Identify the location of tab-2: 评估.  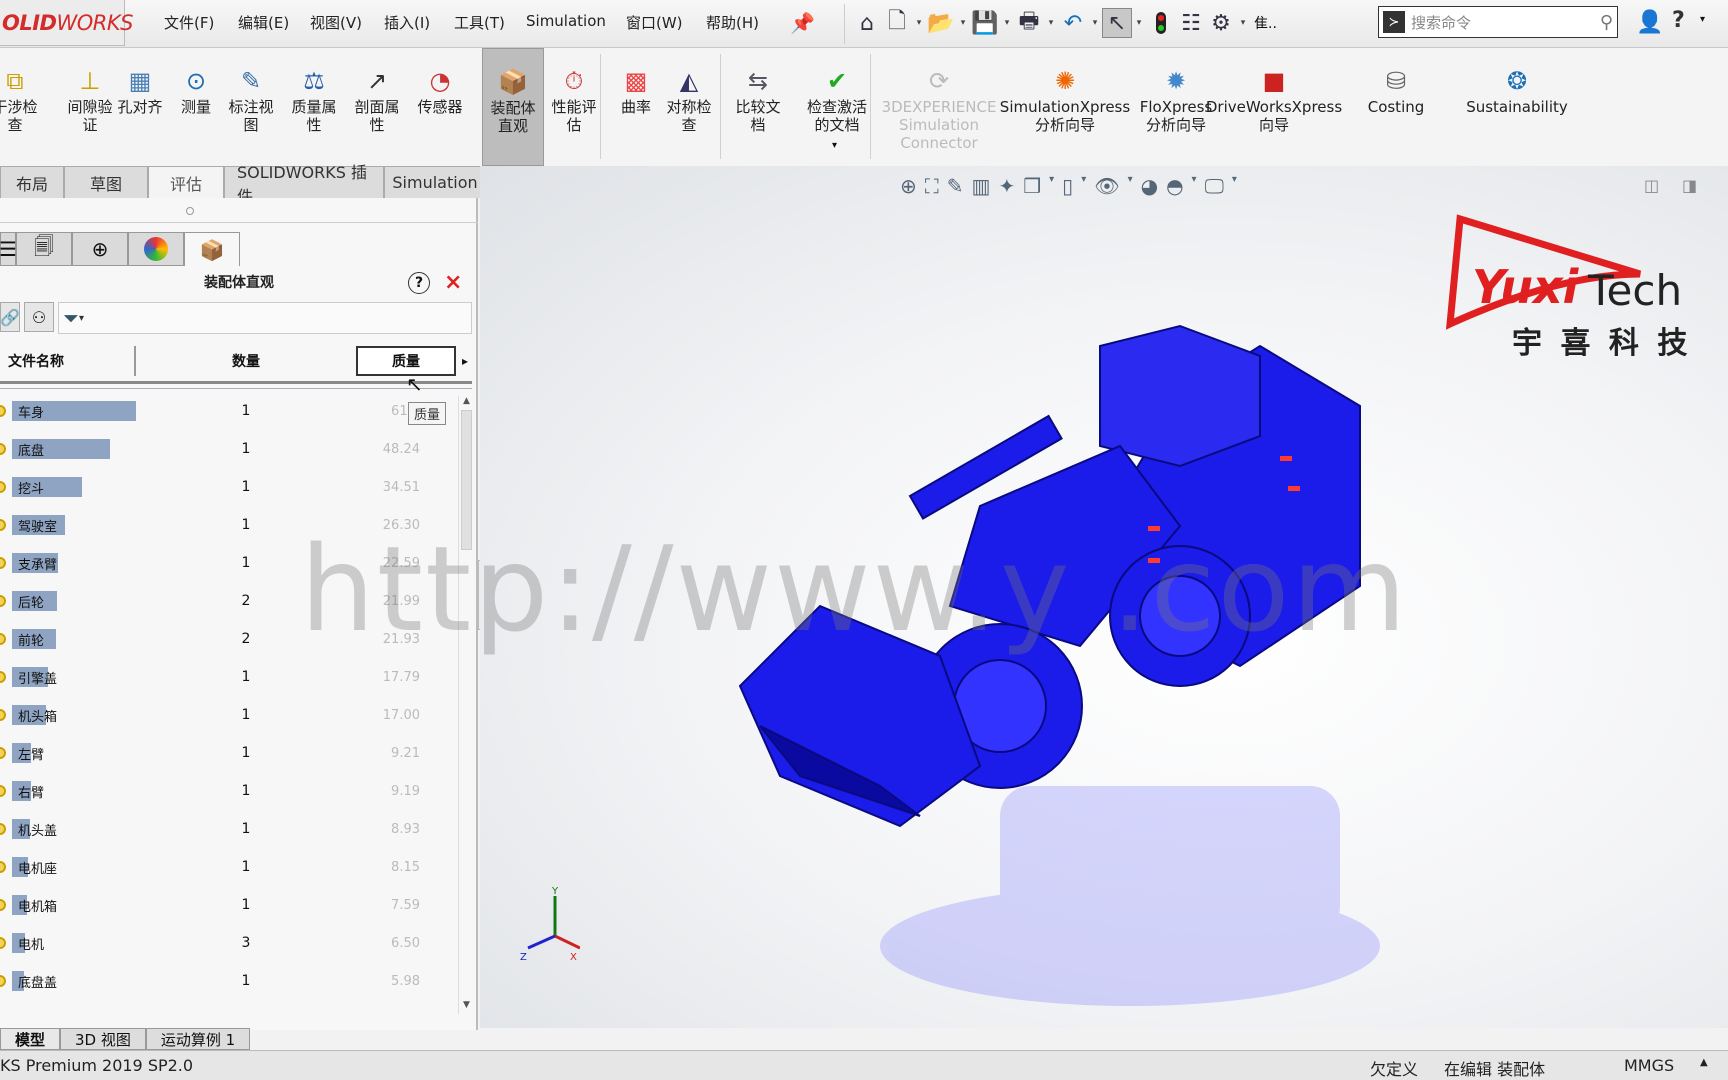
(186, 182).